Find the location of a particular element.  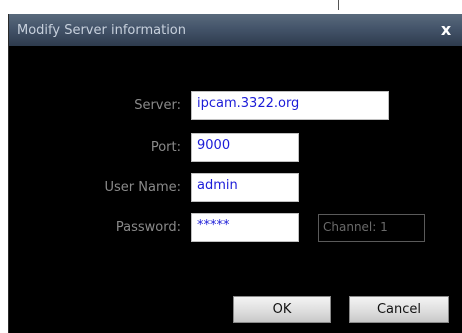

server-input: ipcam.3322.org is located at coordinates (290, 105).